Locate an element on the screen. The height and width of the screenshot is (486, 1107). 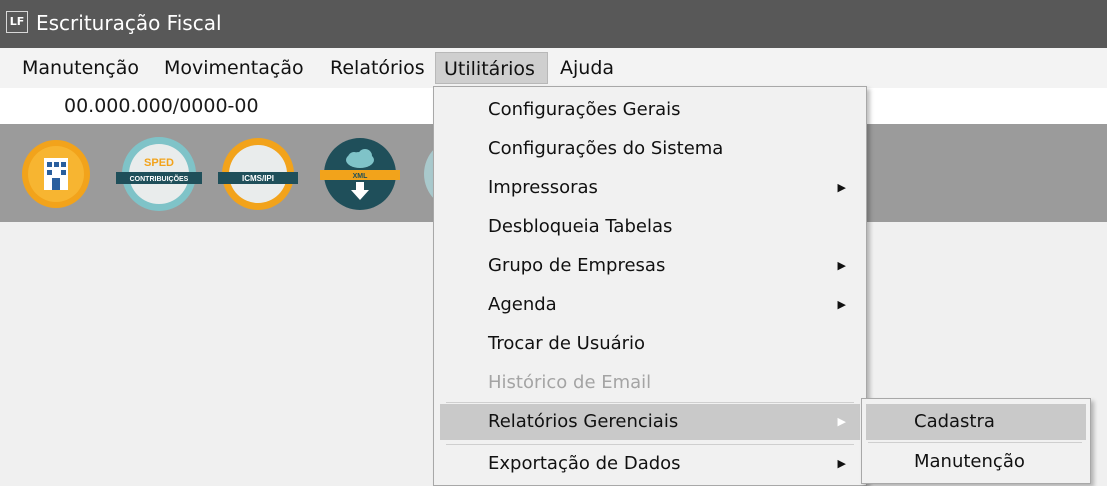
toolbar-icms-ipi-button: ICMS/IPI is located at coordinates (258, 175).